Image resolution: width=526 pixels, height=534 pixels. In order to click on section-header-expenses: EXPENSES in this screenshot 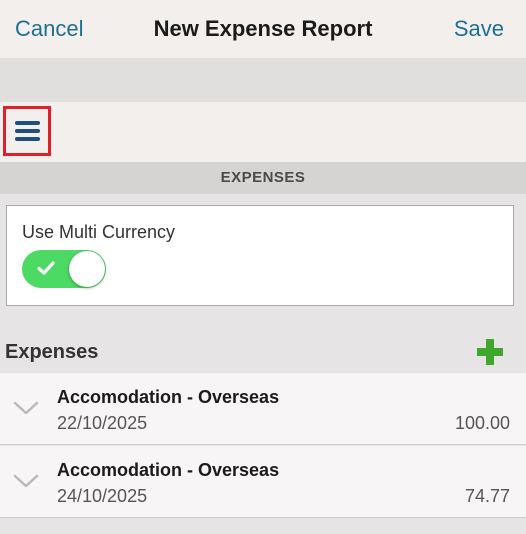, I will do `click(263, 178)`.